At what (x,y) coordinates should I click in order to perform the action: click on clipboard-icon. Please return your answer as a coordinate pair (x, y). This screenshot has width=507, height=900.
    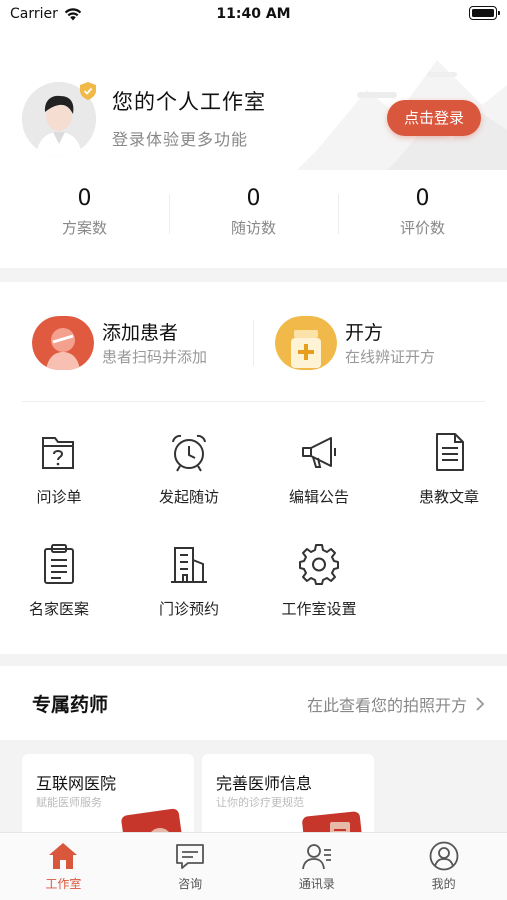
    Looking at the image, I should click on (59, 564).